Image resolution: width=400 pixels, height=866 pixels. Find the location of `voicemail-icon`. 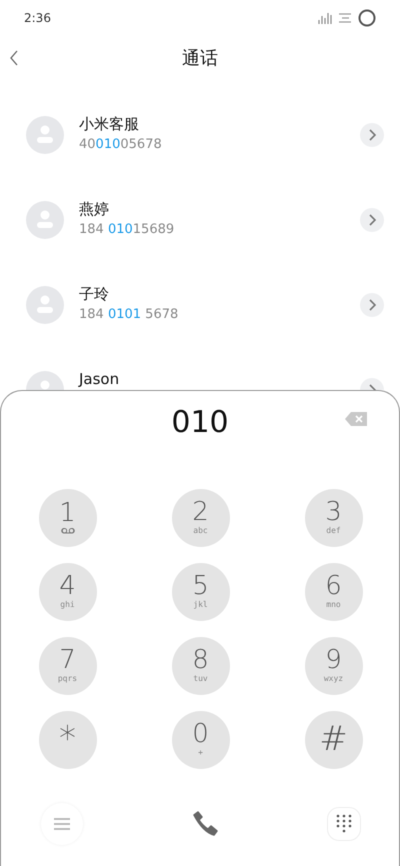

voicemail-icon is located at coordinates (67, 530).